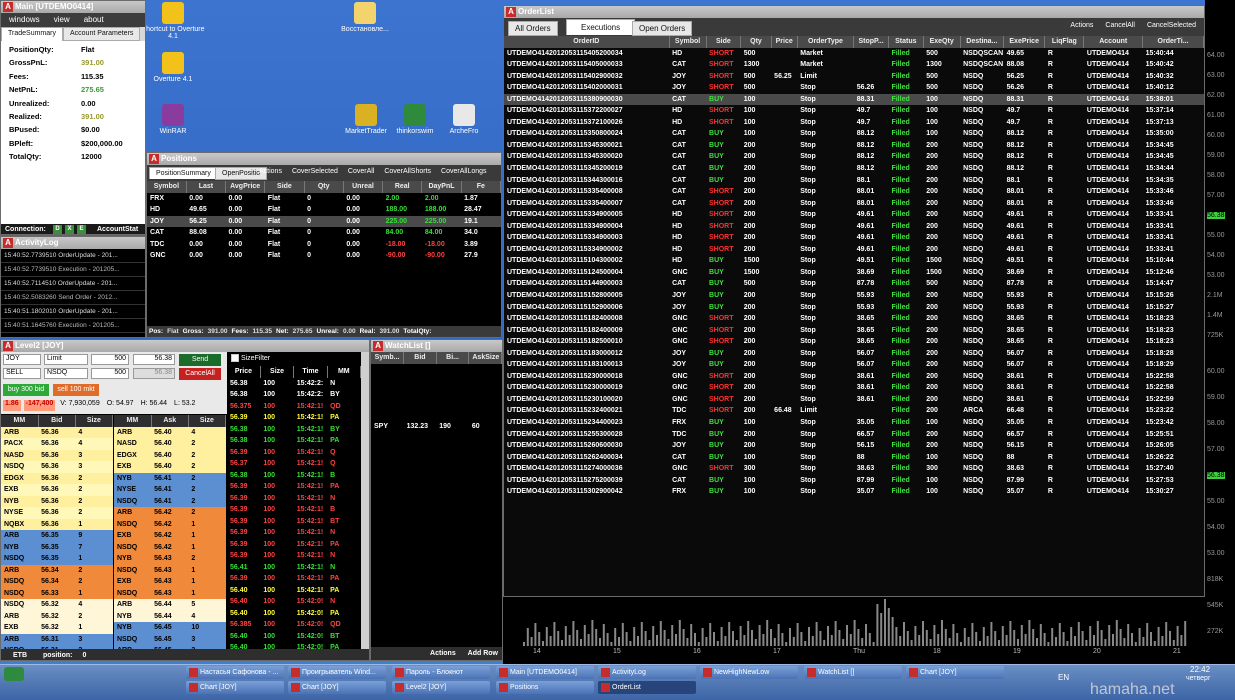 The width and height of the screenshot is (1235, 700). I want to click on book-row: NSDQ 56.35 1, so click(57, 559).